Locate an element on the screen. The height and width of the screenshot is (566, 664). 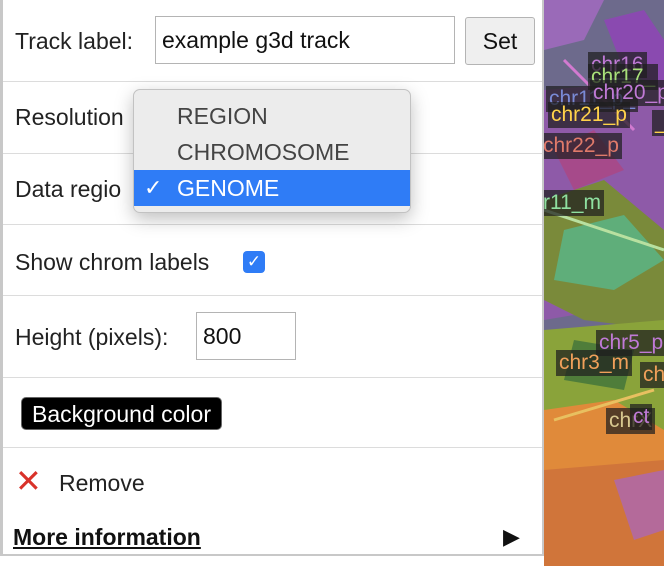
chrom-label: _p is located at coordinates (658, 123).